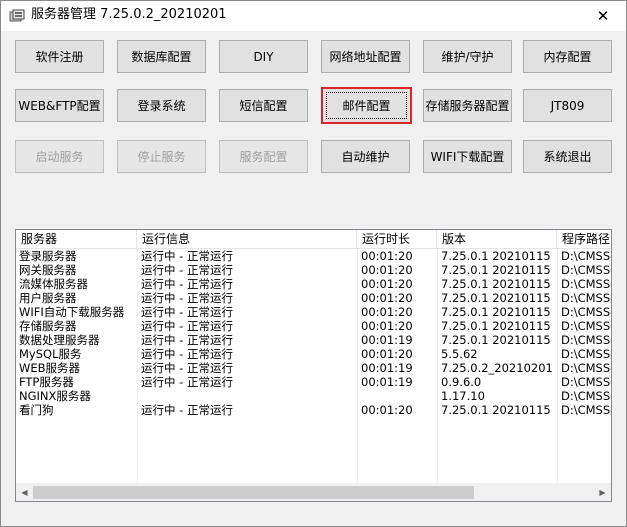  What do you see at coordinates (467, 105) in the screenshot?
I see `storage-server-config-button: 存储服务器配置` at bounding box center [467, 105].